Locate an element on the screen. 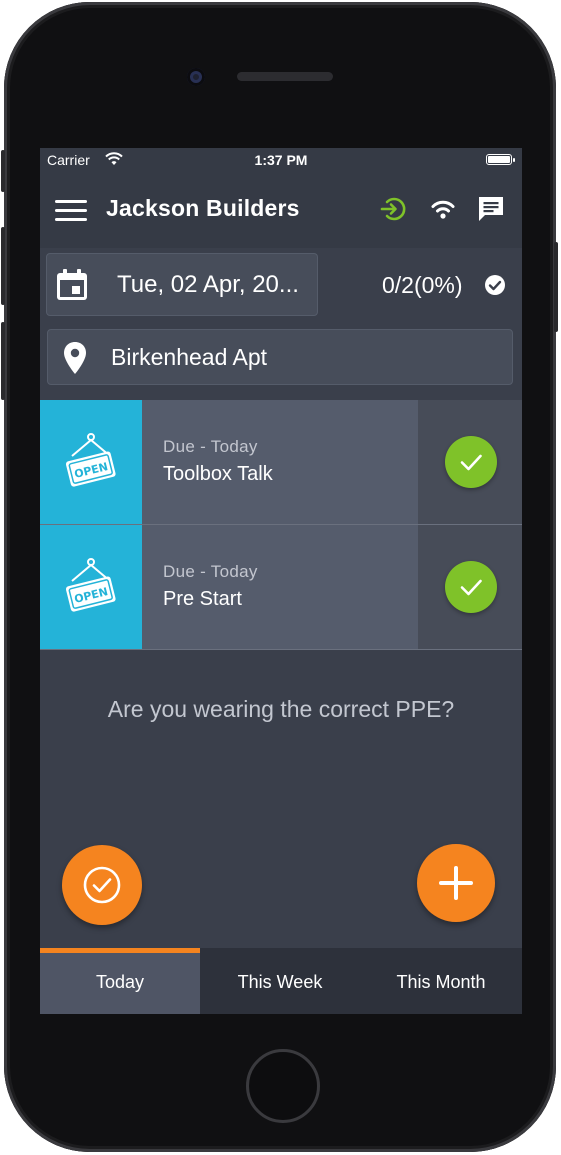 The height and width of the screenshot is (1155, 561). task-row: OPEN Due - Today Toolbox Talk is located at coordinates (281, 462).